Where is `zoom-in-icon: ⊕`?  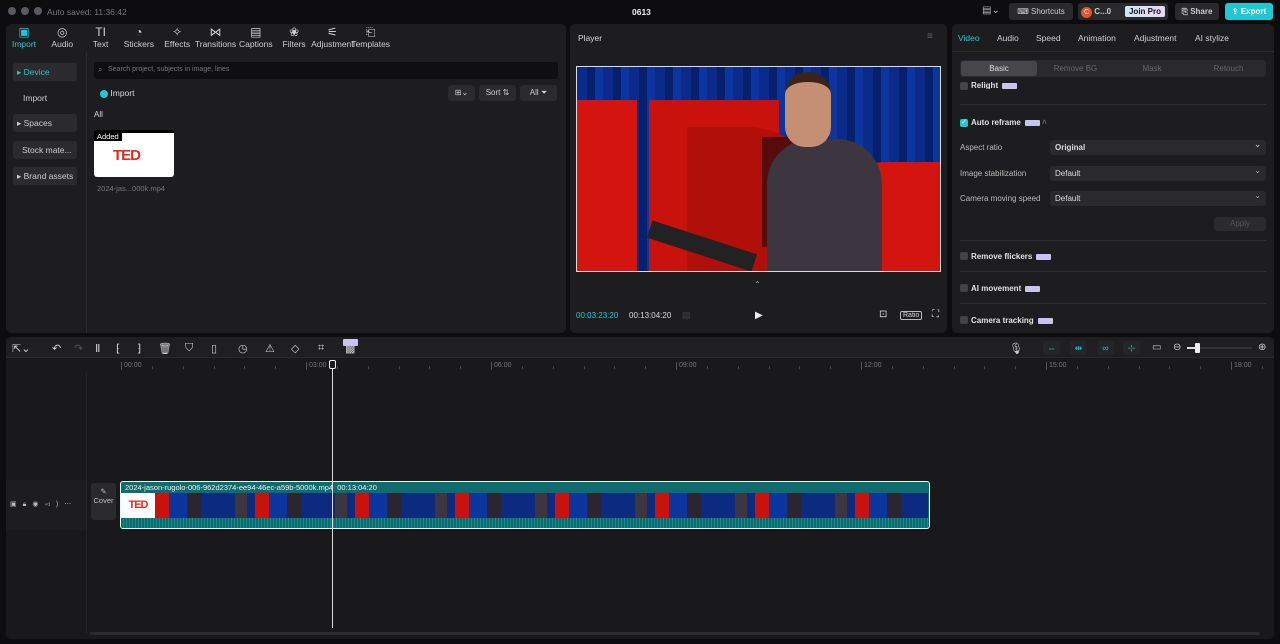
zoom-in-icon: ⊕ is located at coordinates (1262, 347).